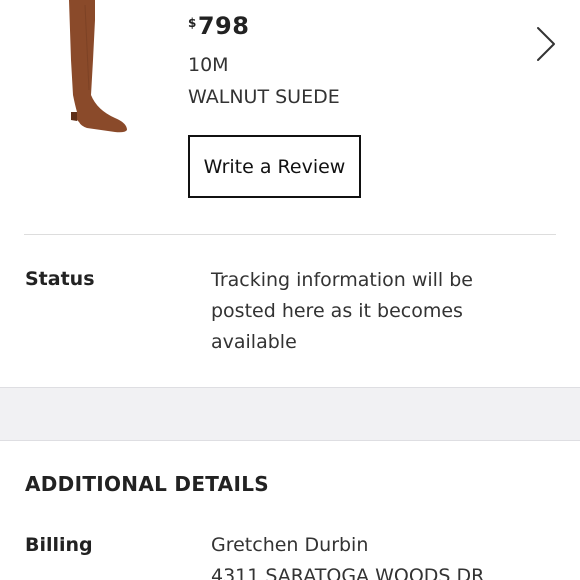 Image resolution: width=580 pixels, height=580 pixels. I want to click on price-currency: $, so click(192, 23).